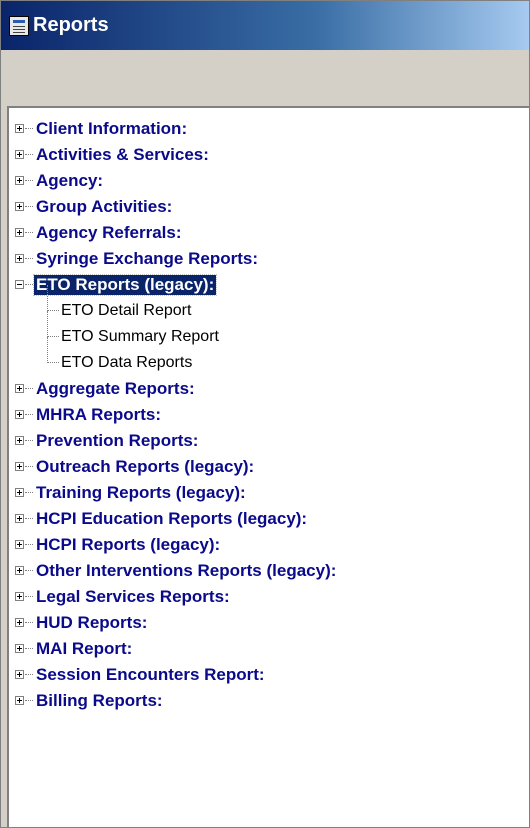 Image resolution: width=530 pixels, height=828 pixels. Describe the element at coordinates (125, 285) in the screenshot. I see `selected-category-label: ETO Reports (legacy):` at that location.